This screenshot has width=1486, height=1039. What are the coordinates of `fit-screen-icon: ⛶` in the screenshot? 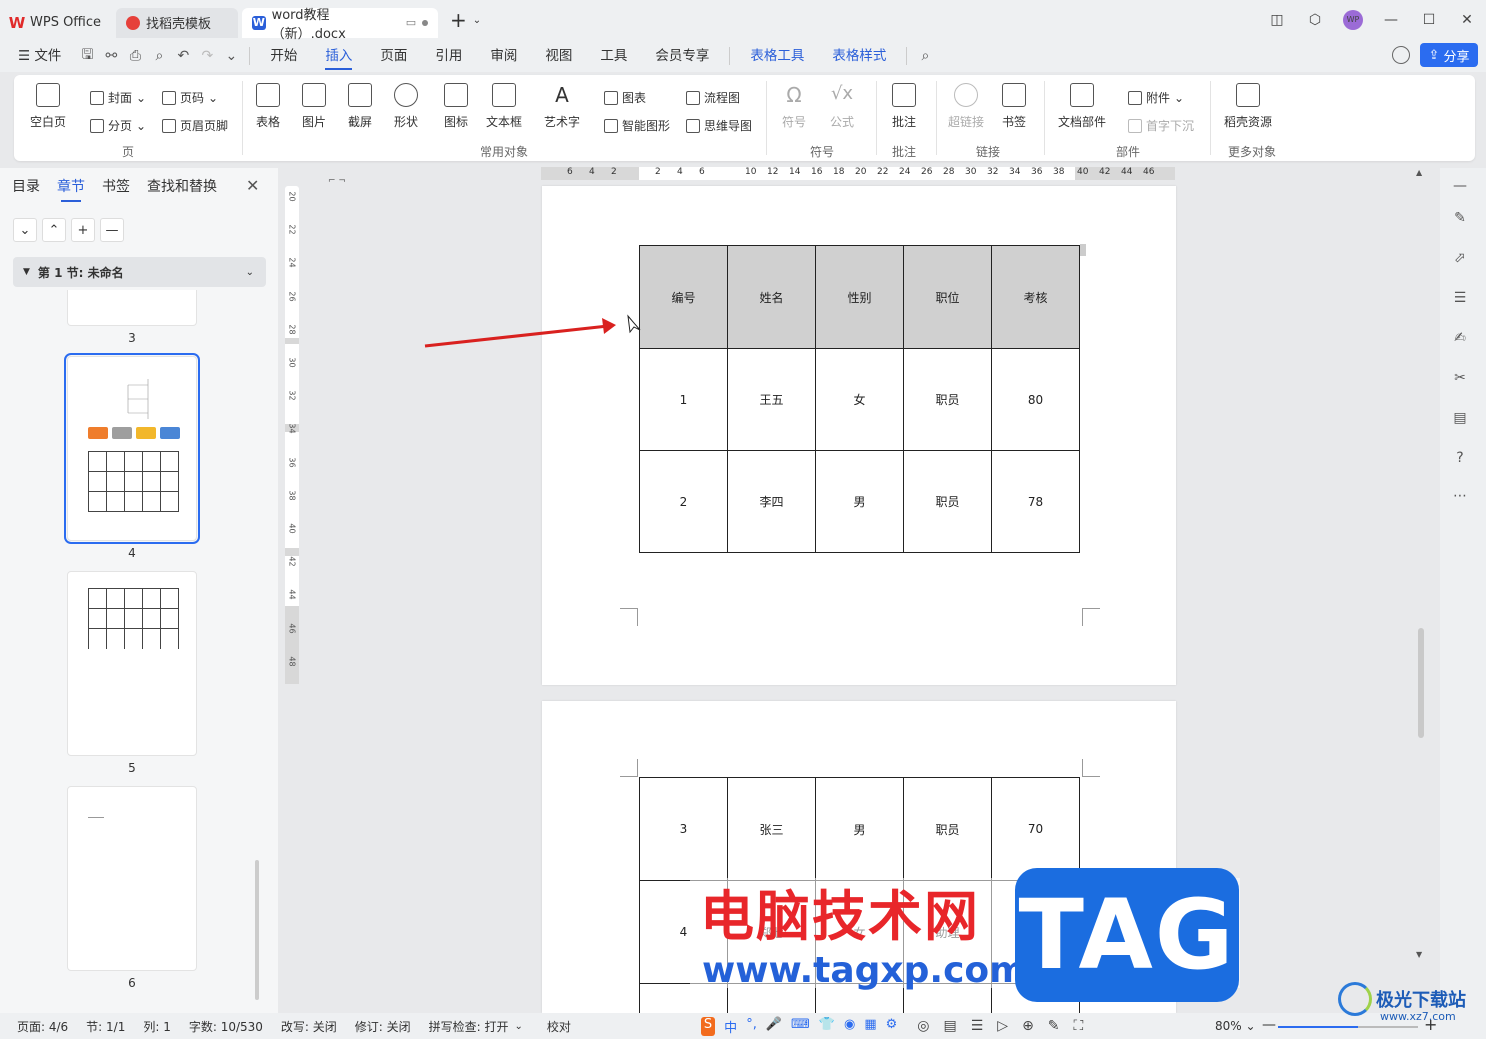 It's located at (1079, 1026).